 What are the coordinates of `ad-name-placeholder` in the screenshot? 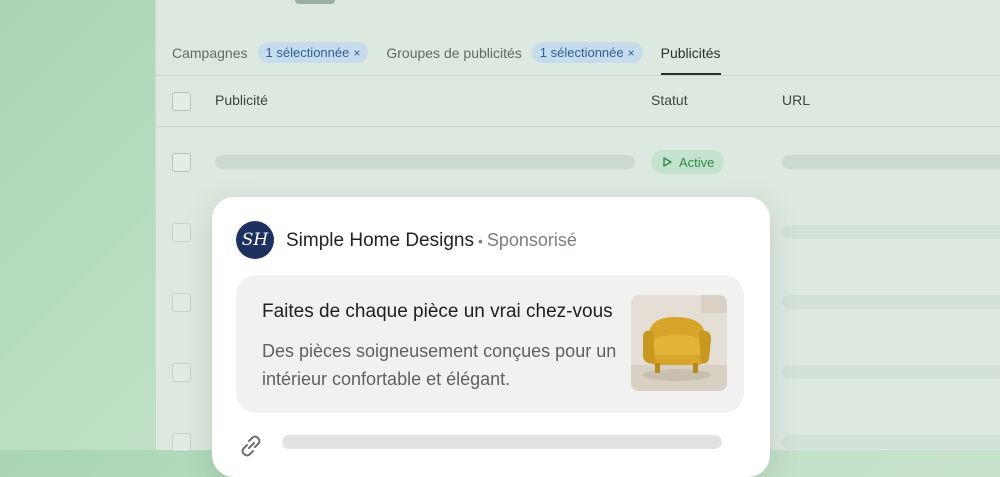 It's located at (425, 162).